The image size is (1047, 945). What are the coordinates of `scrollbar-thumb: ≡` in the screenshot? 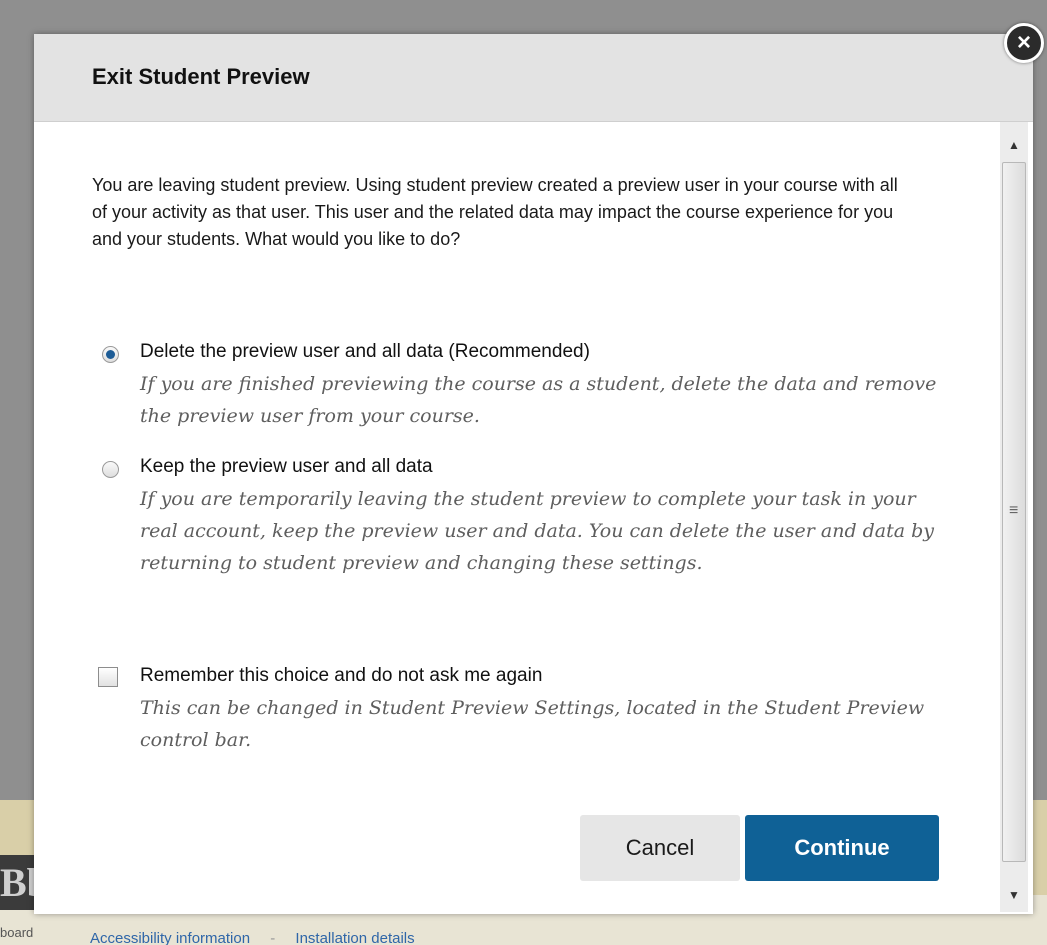 It's located at (1014, 512).